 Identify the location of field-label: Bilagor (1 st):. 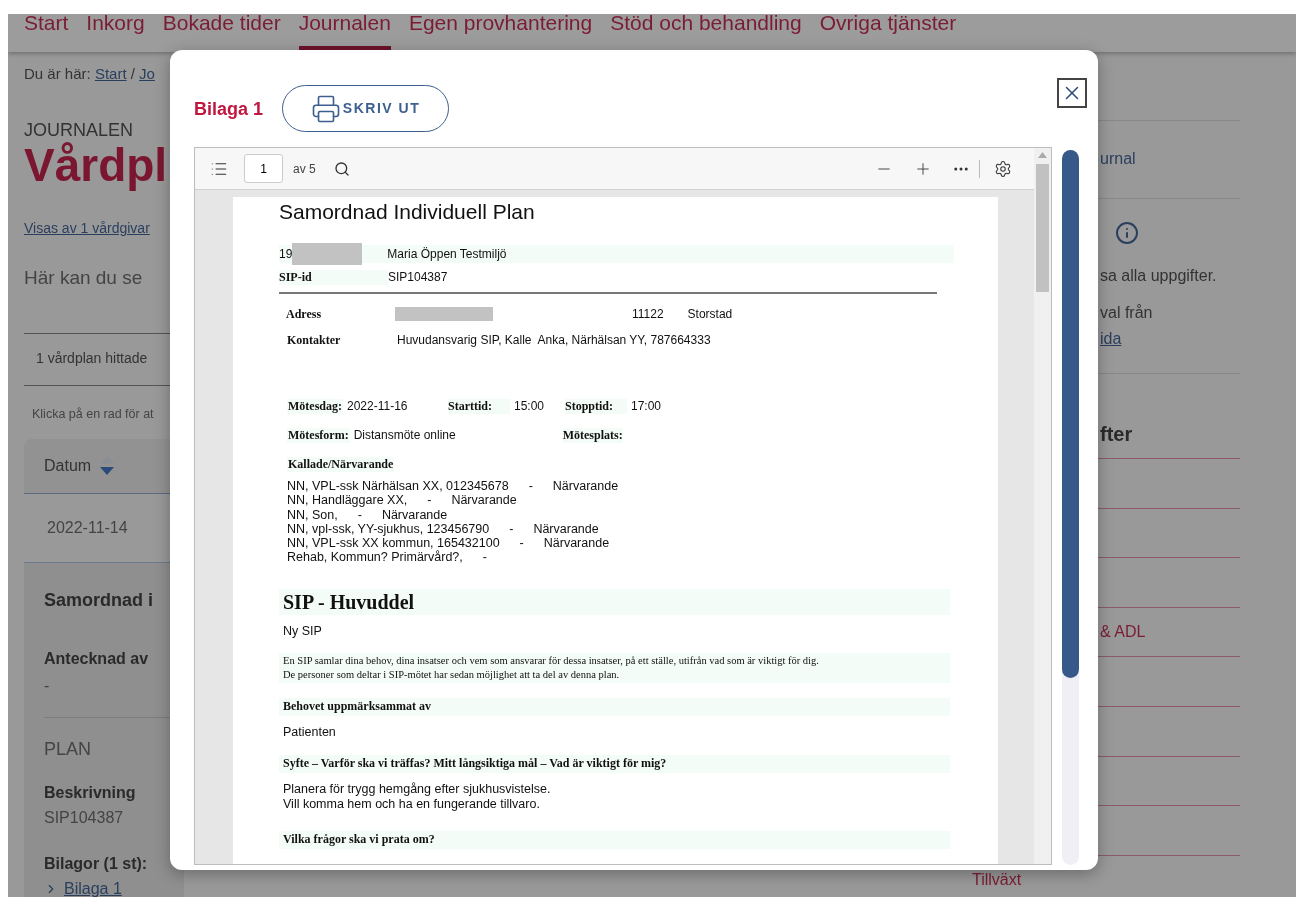
(96, 864).